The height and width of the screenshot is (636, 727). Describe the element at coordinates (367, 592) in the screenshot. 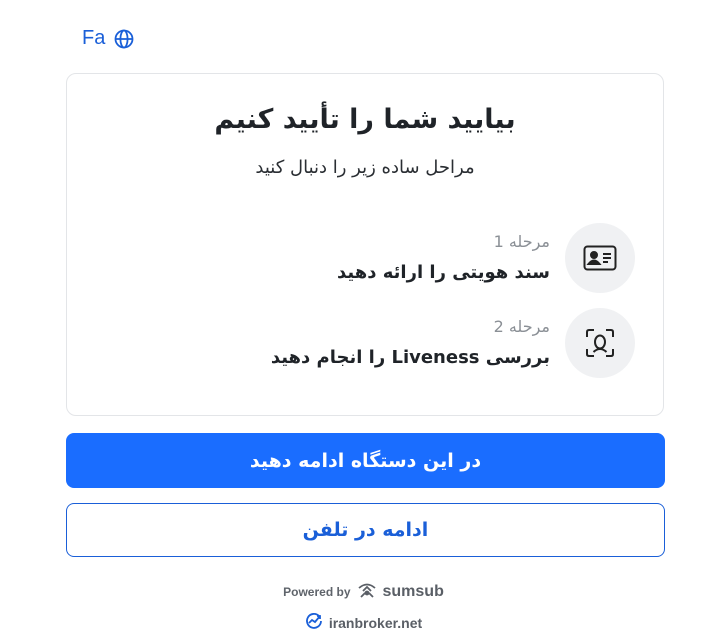

I see `sumsub-logo-icon` at that location.